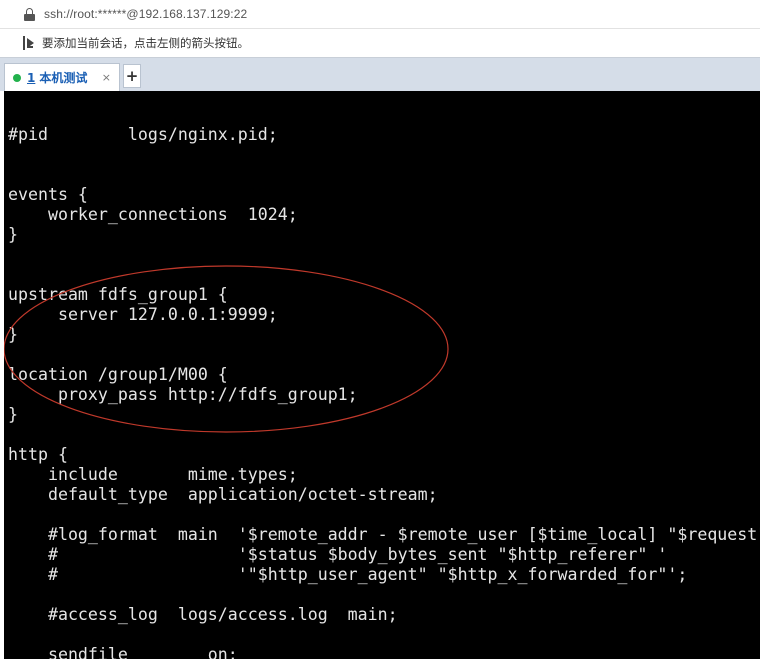  I want to click on annotation-ellipse-layer, so click(226, 349).